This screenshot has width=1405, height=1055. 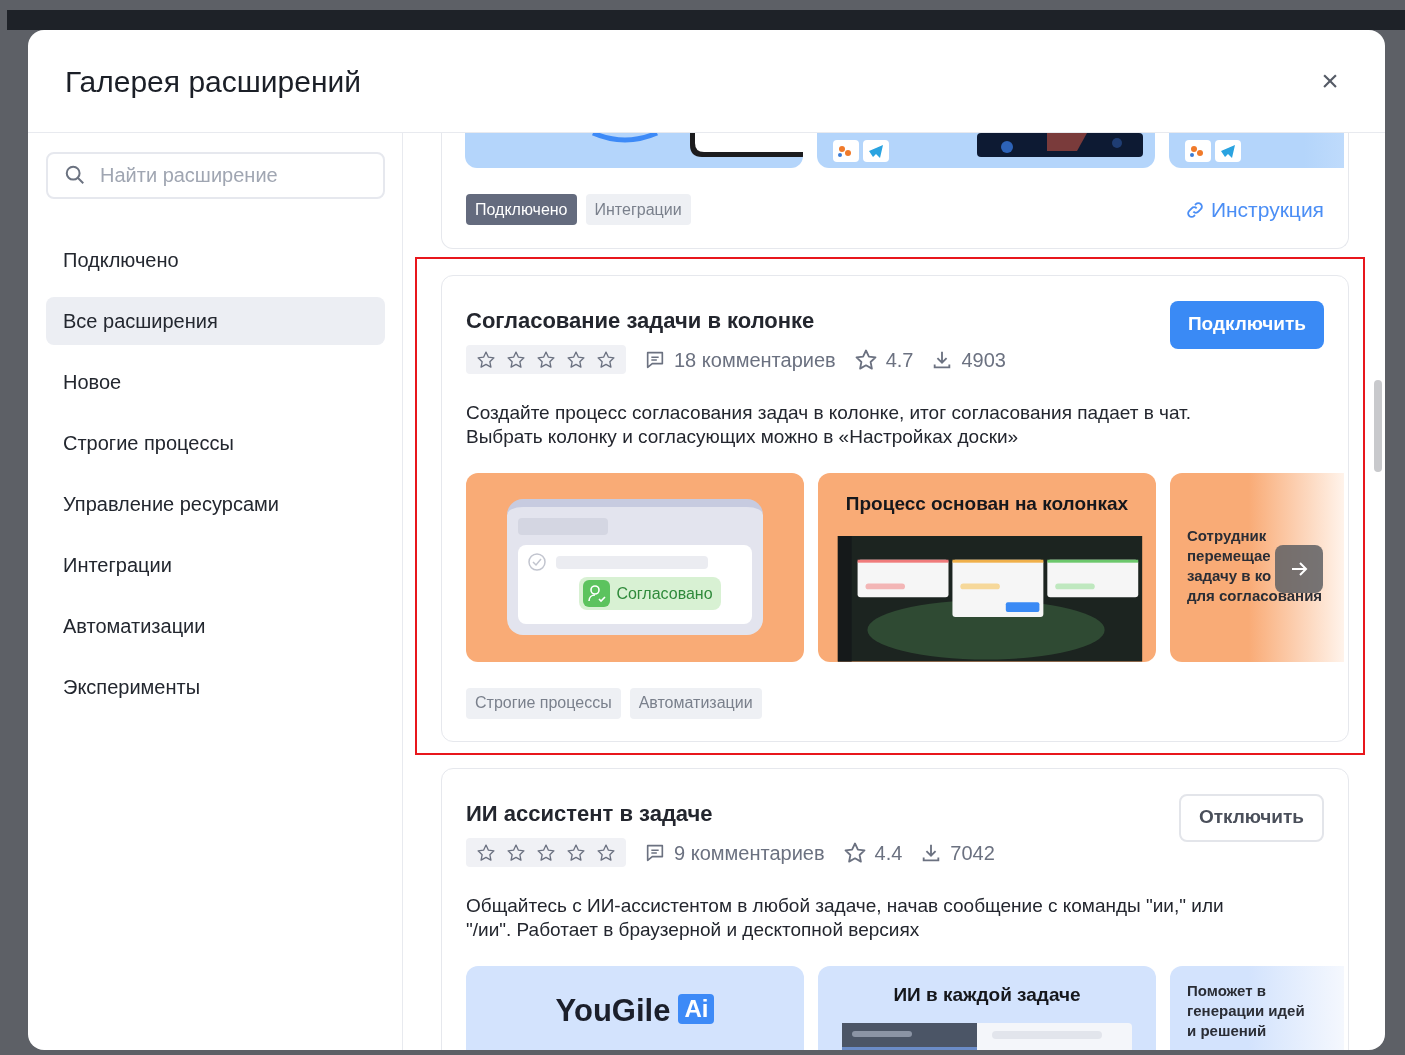 What do you see at coordinates (613, 1010) in the screenshot?
I see `logo-text: YouGile` at bounding box center [613, 1010].